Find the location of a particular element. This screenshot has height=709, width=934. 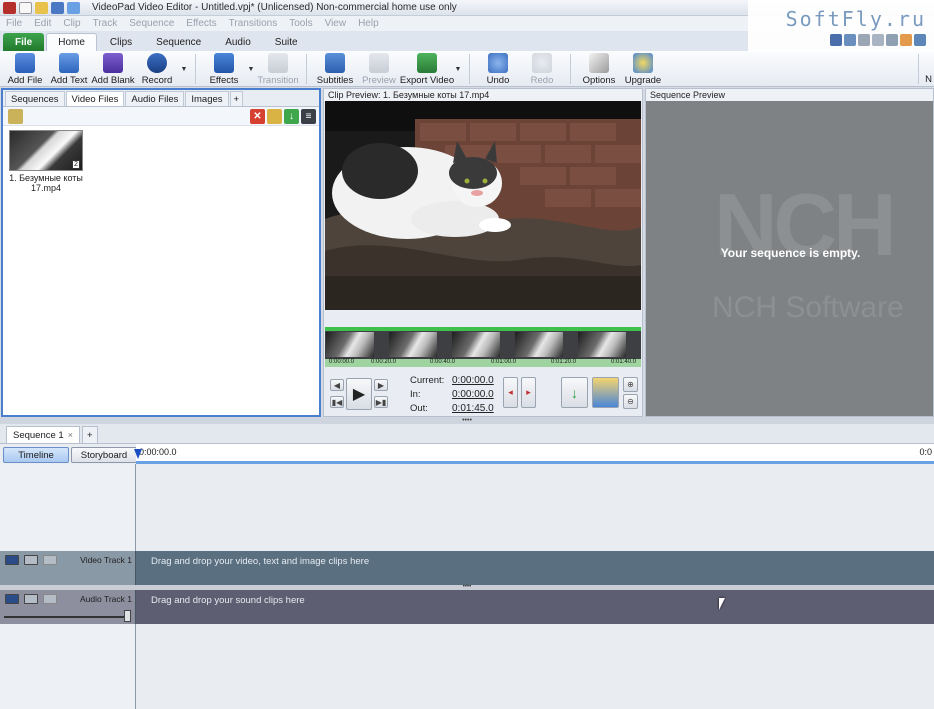

folder-up-icon is located at coordinates (15, 116).